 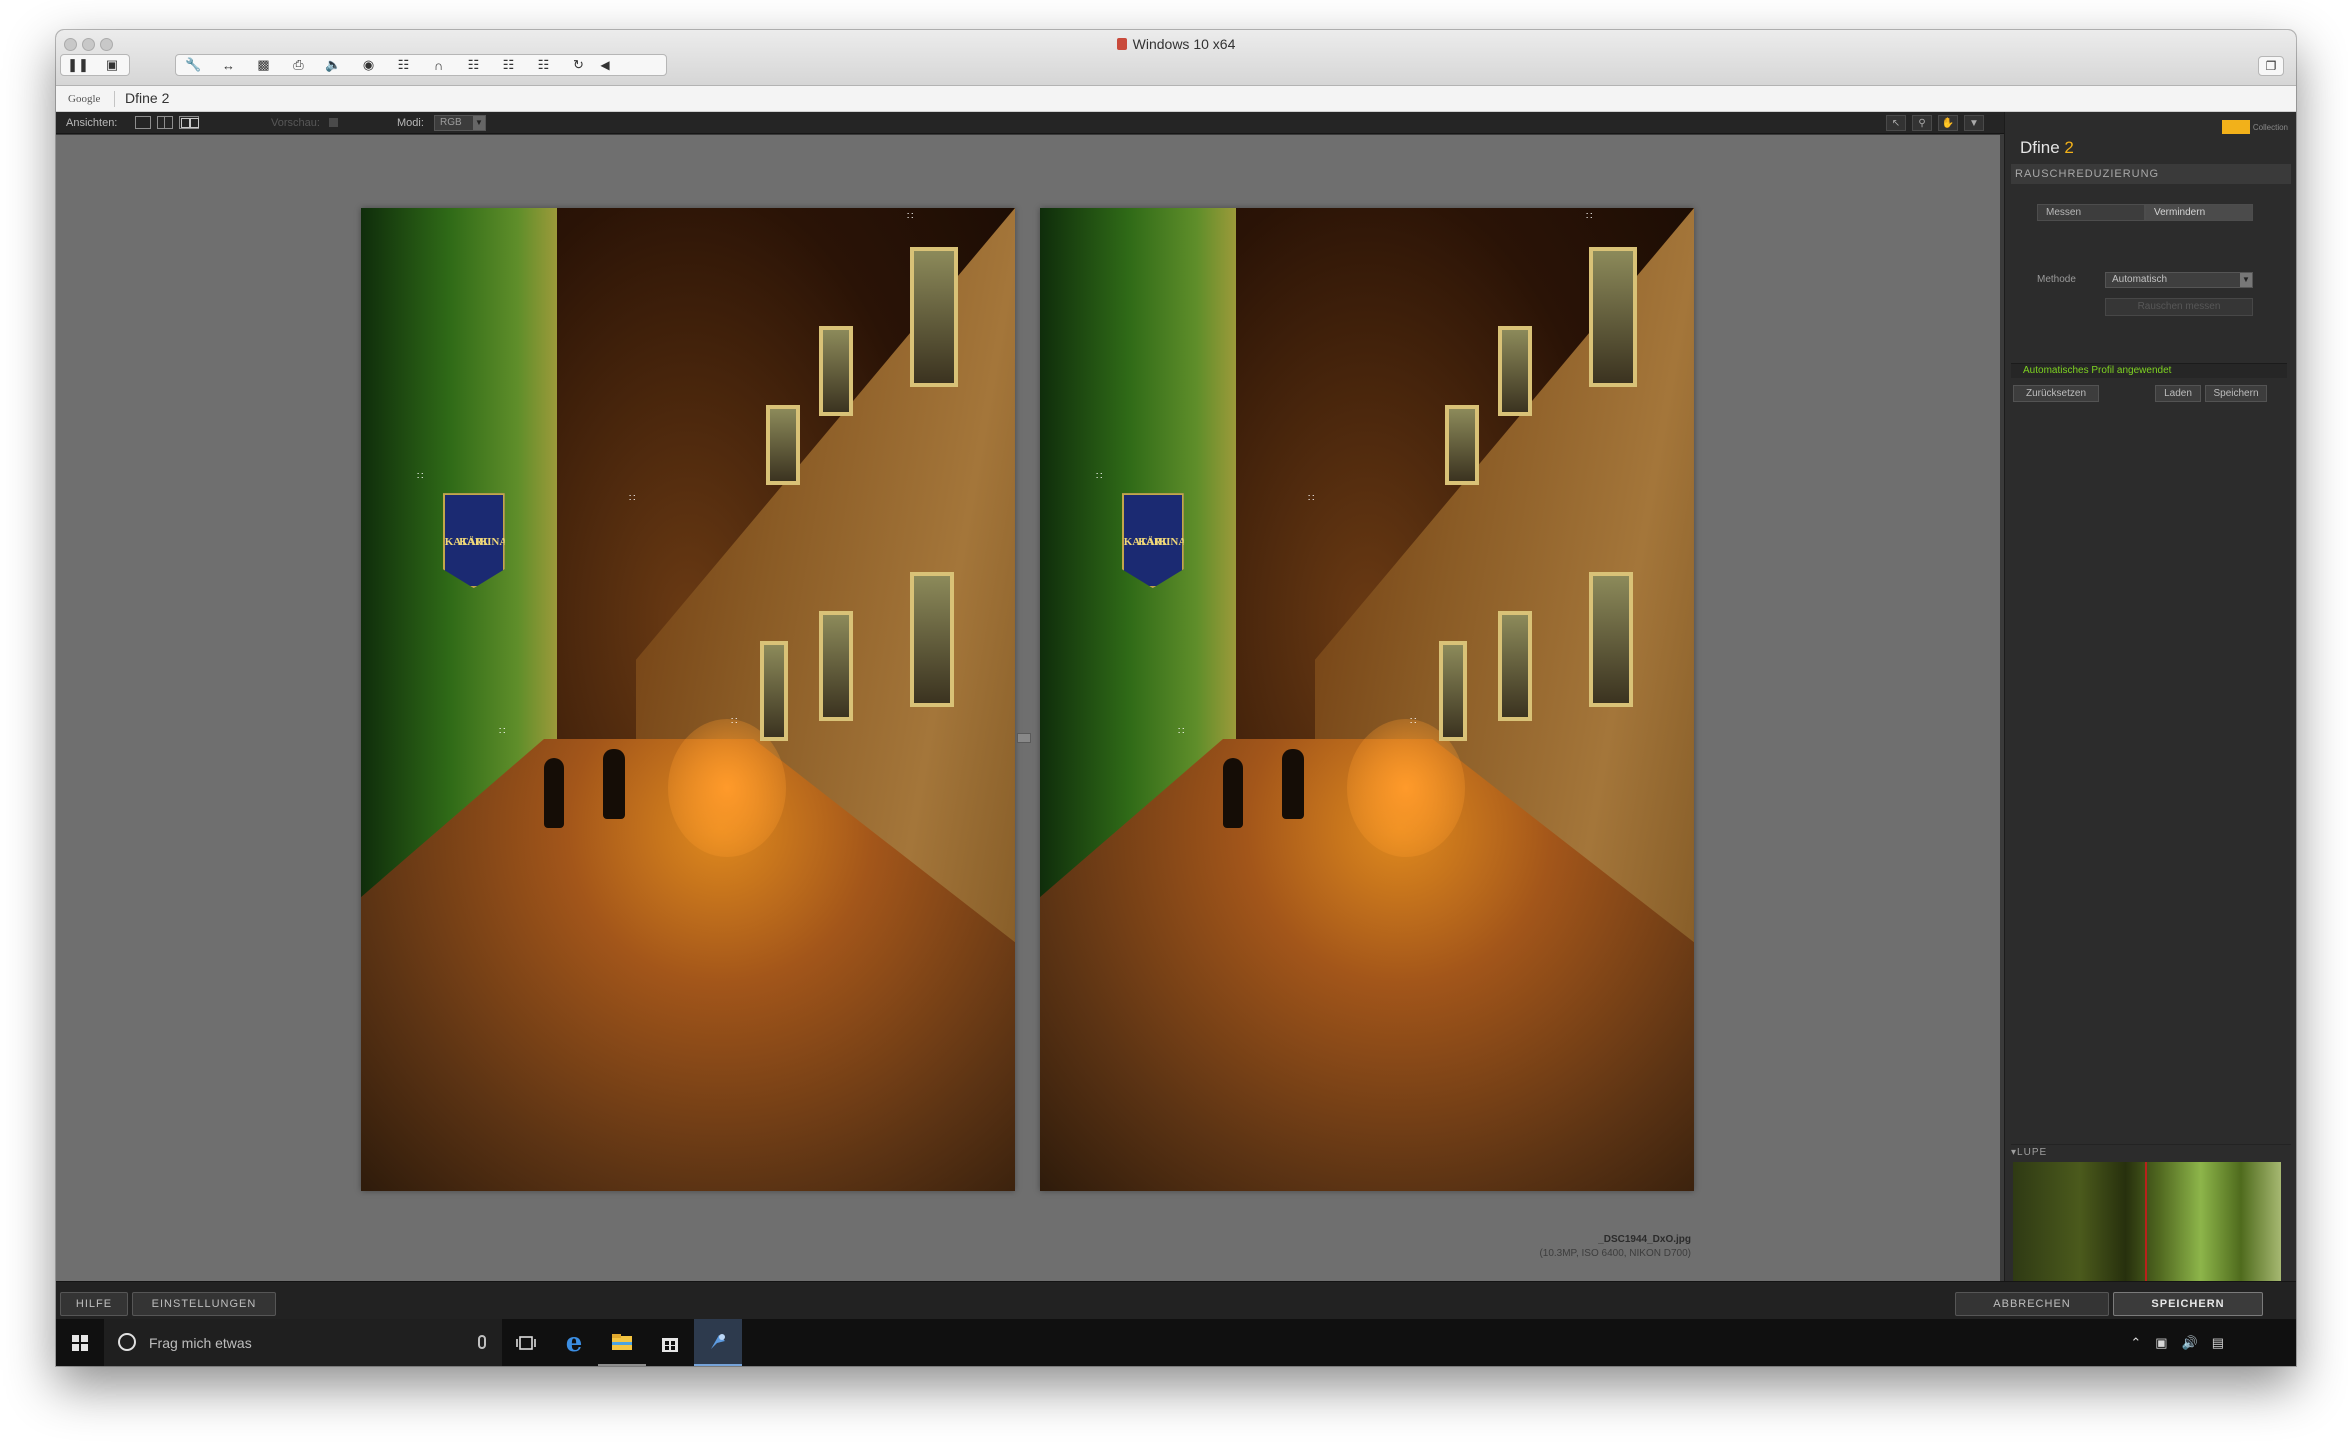 What do you see at coordinates (1024, 738) in the screenshot?
I see `split-handle` at bounding box center [1024, 738].